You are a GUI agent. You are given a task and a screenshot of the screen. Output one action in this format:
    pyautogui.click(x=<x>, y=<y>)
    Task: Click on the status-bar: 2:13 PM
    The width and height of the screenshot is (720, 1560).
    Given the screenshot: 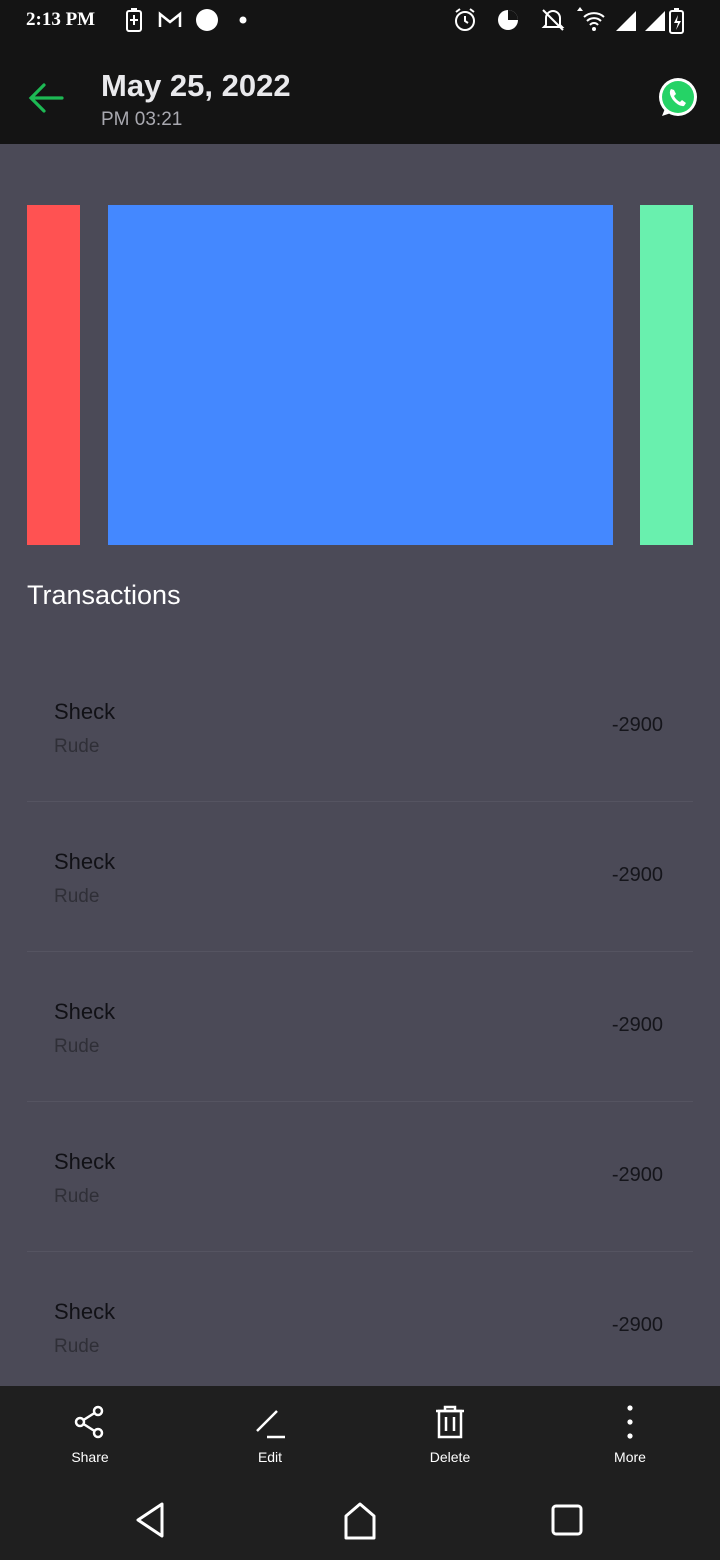 What is the action you would take?
    pyautogui.click(x=360, y=21)
    